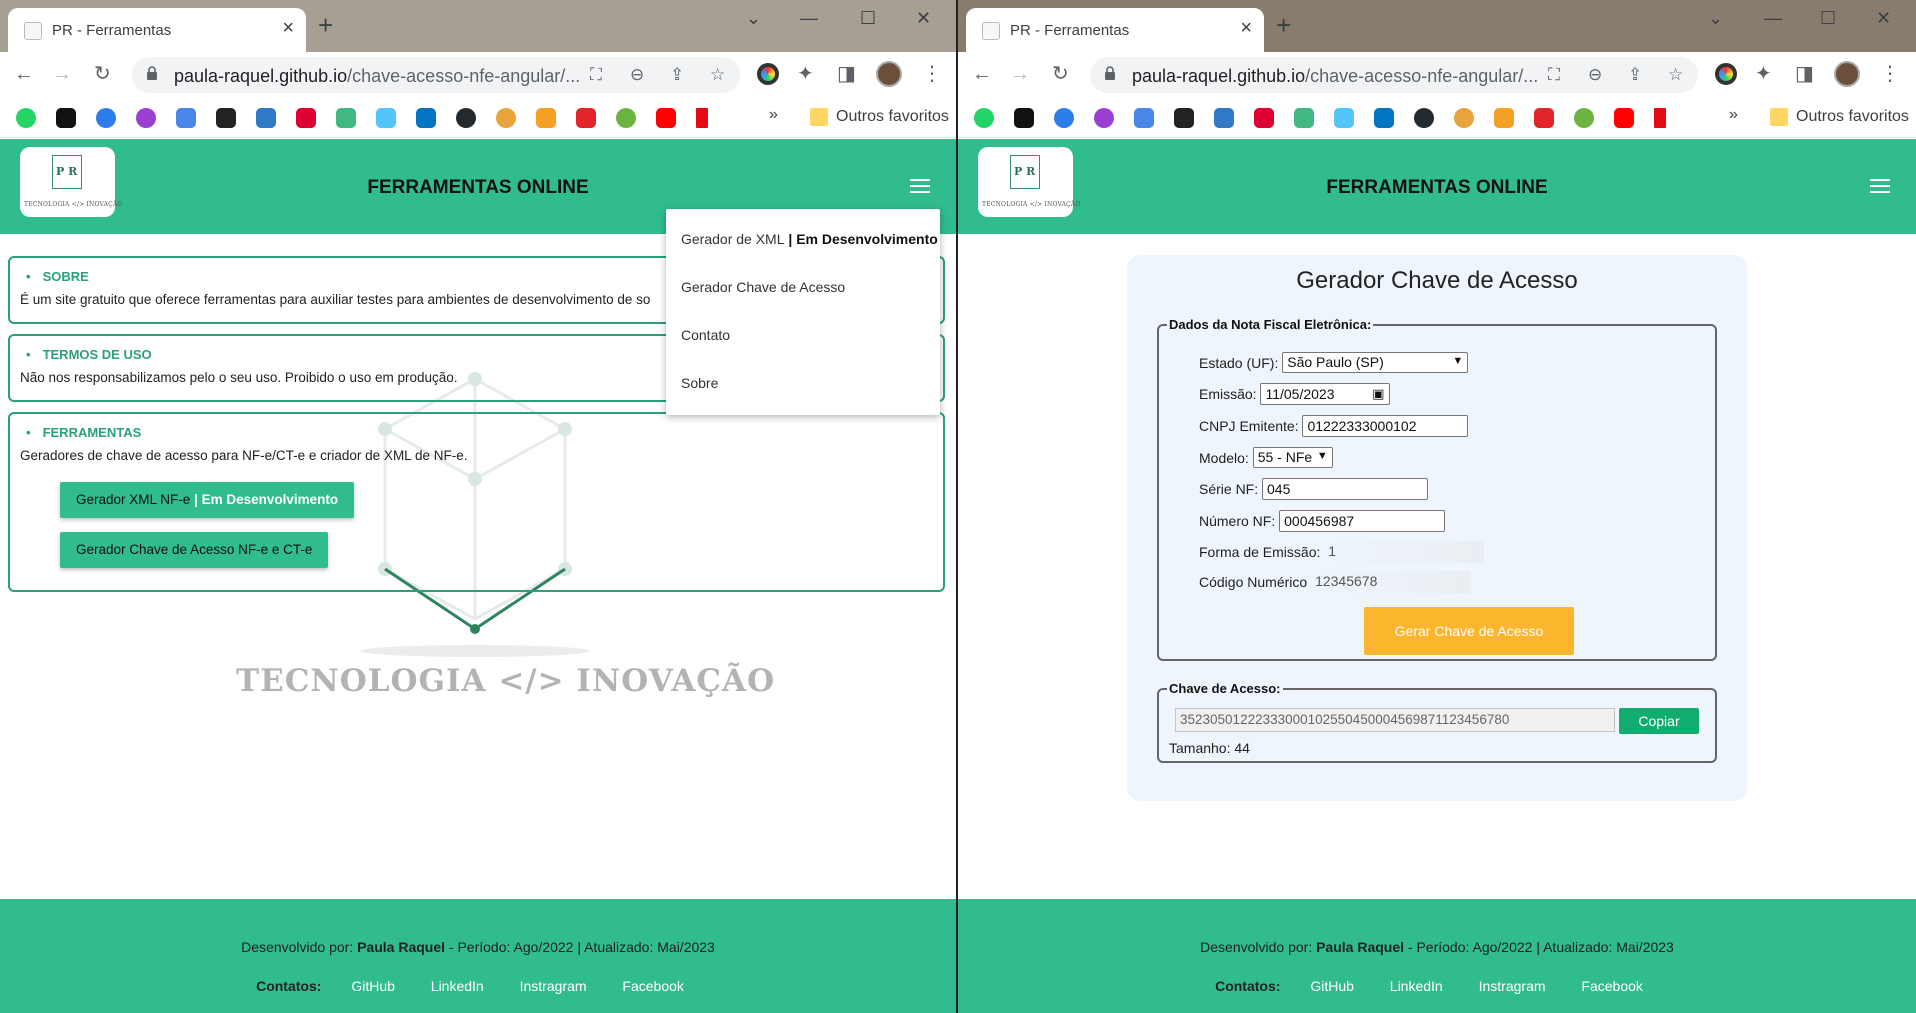 The width and height of the screenshot is (1916, 1013). What do you see at coordinates (984, 118) in the screenshot?
I see `whatsapp-icon` at bounding box center [984, 118].